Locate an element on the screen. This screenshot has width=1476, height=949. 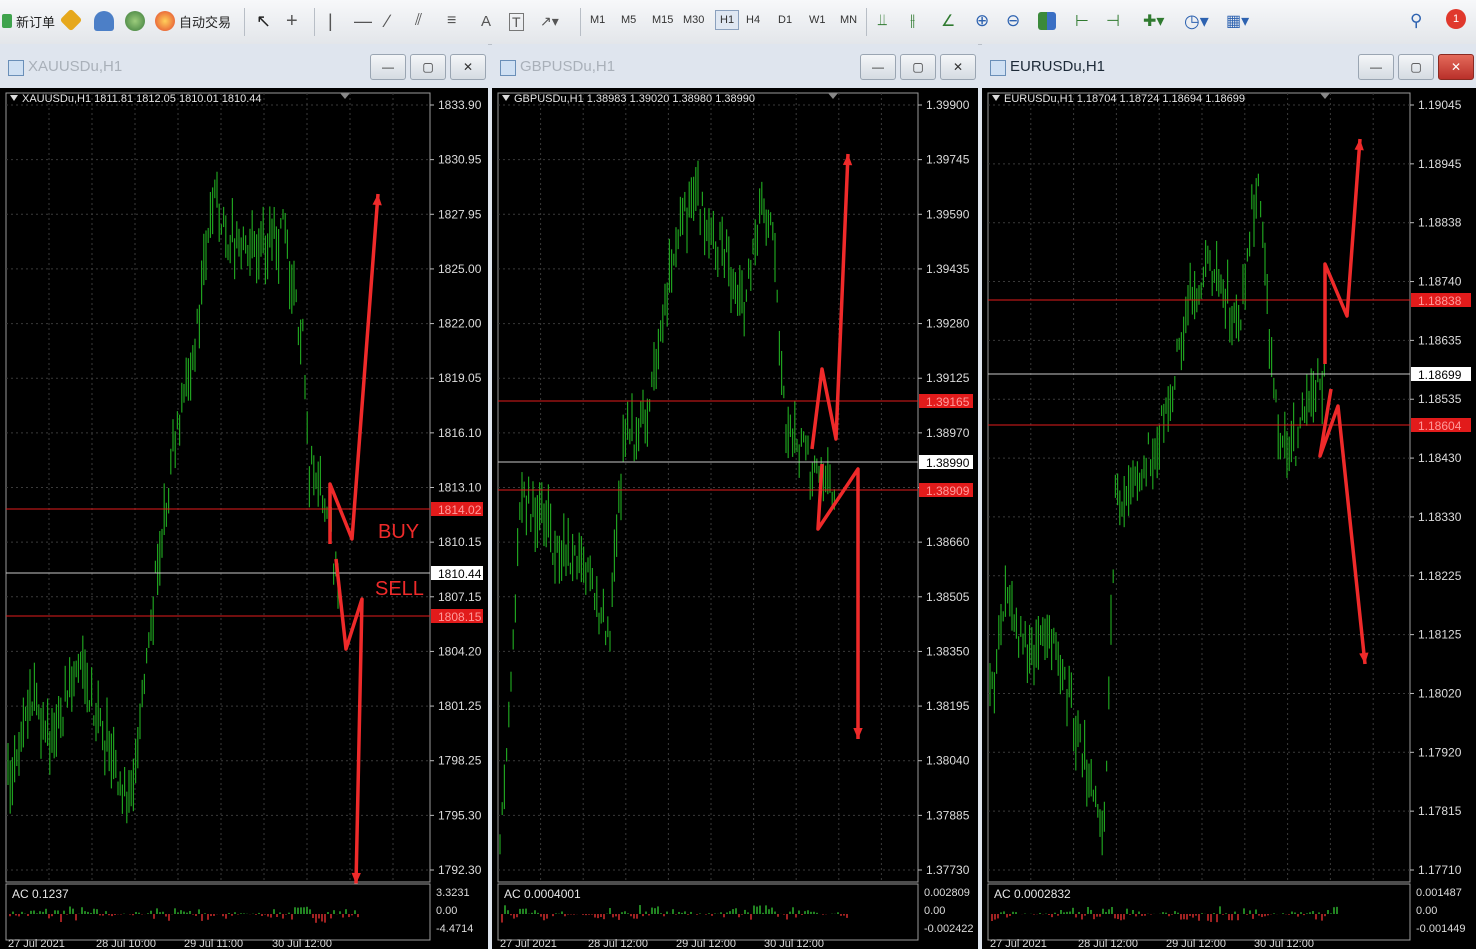
chart-shift-icon: ⊣ is located at coordinates (1113, 21).